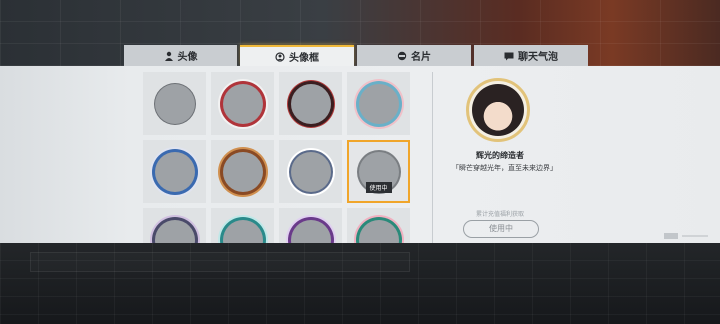 This screenshot has height=324, width=720. What do you see at coordinates (501, 229) in the screenshot?
I see `use-button: 使用中` at bounding box center [501, 229].